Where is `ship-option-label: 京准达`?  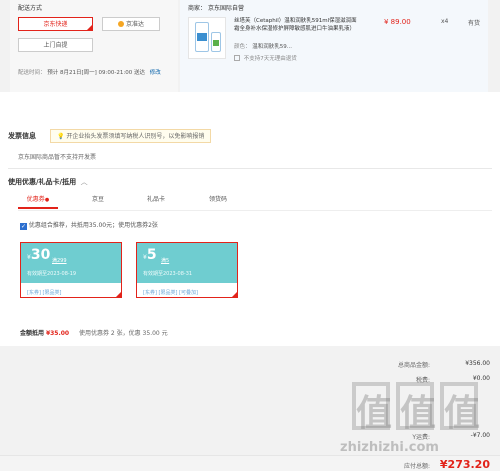 ship-option-label: 京准达 is located at coordinates (134, 24).